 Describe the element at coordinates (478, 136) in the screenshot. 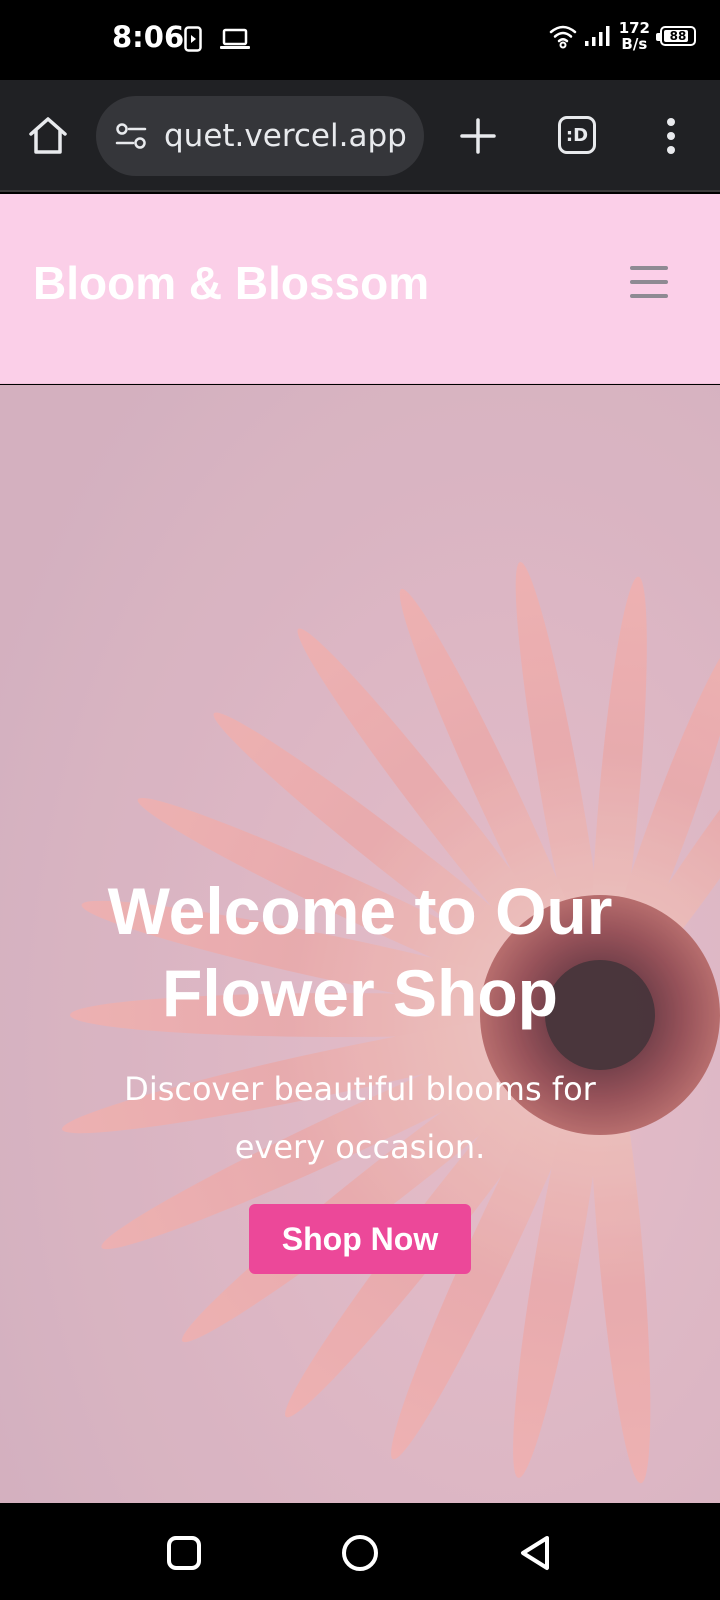

I see `plus-icon` at that location.